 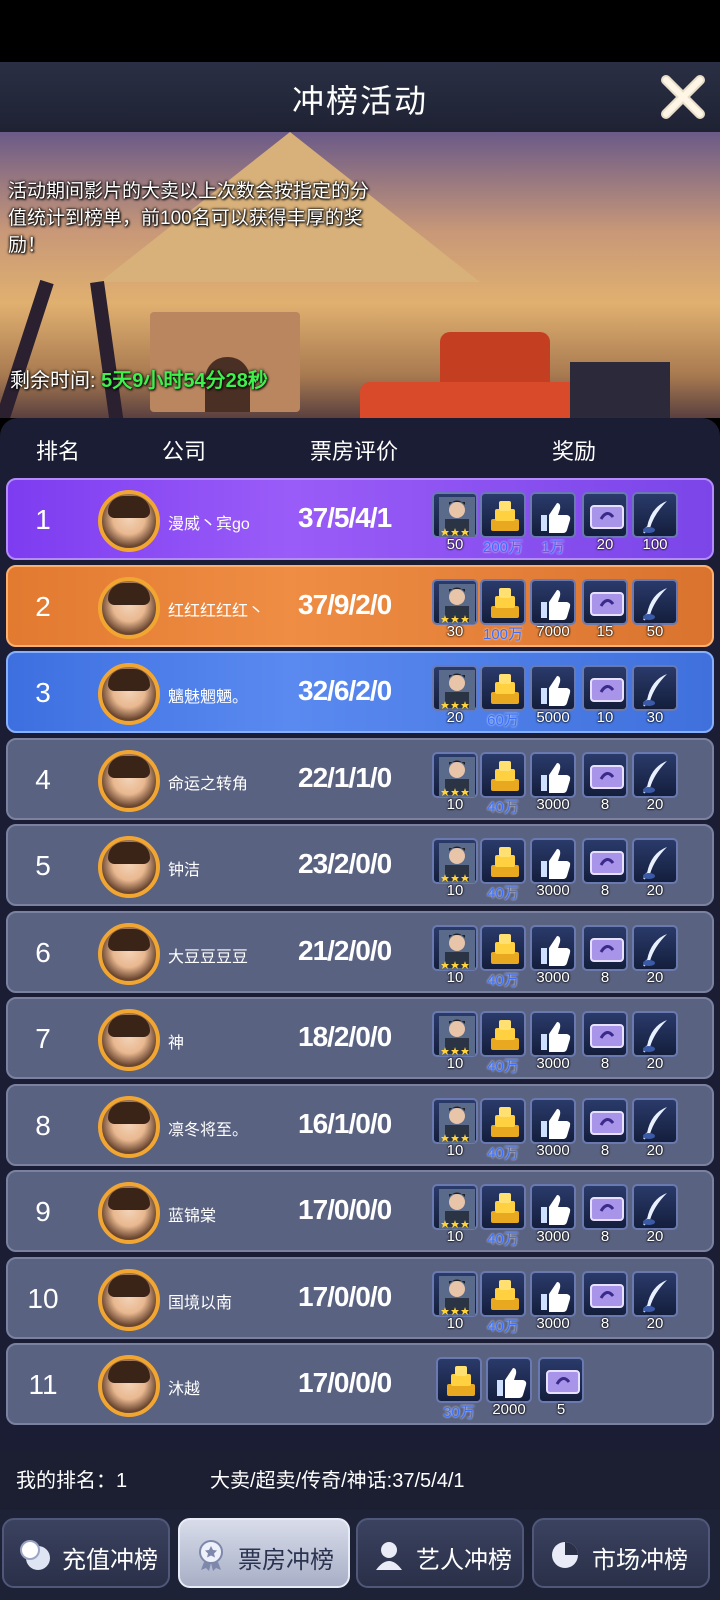 What do you see at coordinates (553, 695) in the screenshot?
I see `reward-item: 5000` at bounding box center [553, 695].